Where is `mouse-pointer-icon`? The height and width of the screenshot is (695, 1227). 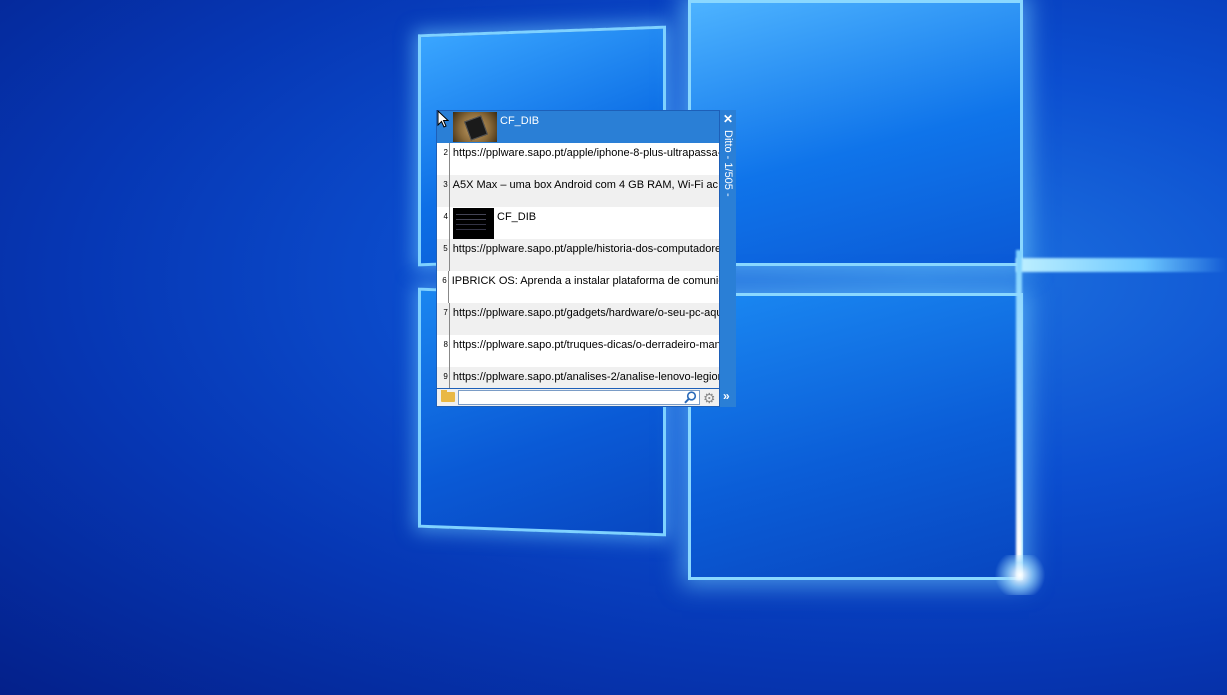
mouse-pointer-icon is located at coordinates (443, 119).